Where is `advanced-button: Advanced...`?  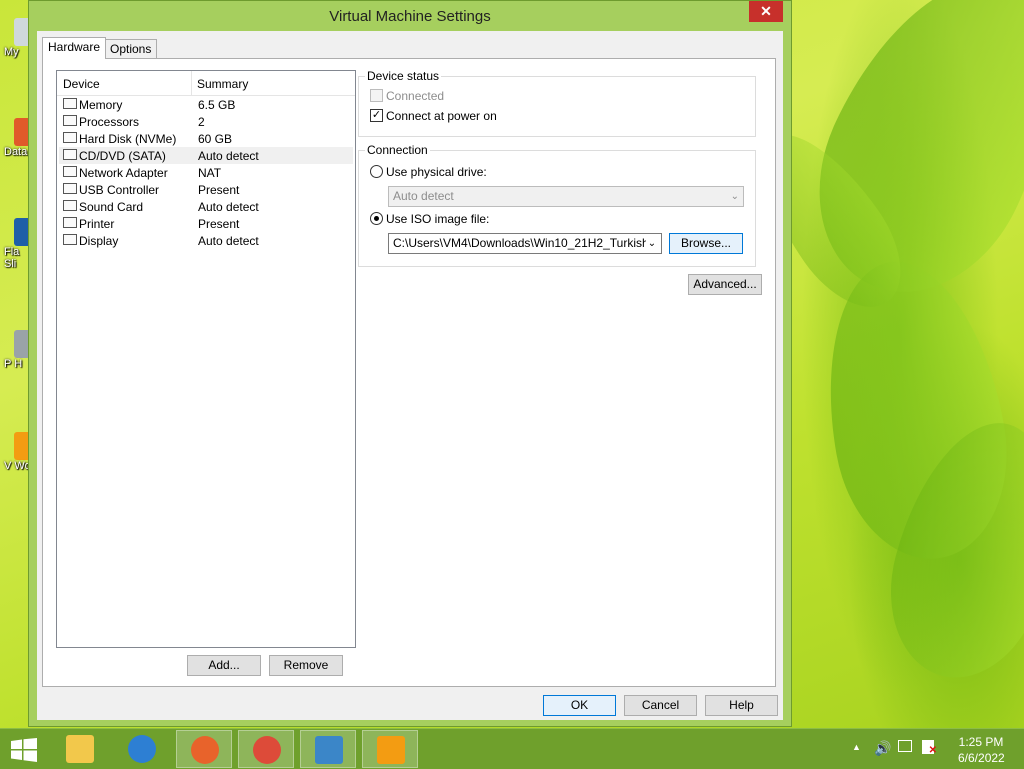
advanced-button: Advanced... is located at coordinates (725, 284).